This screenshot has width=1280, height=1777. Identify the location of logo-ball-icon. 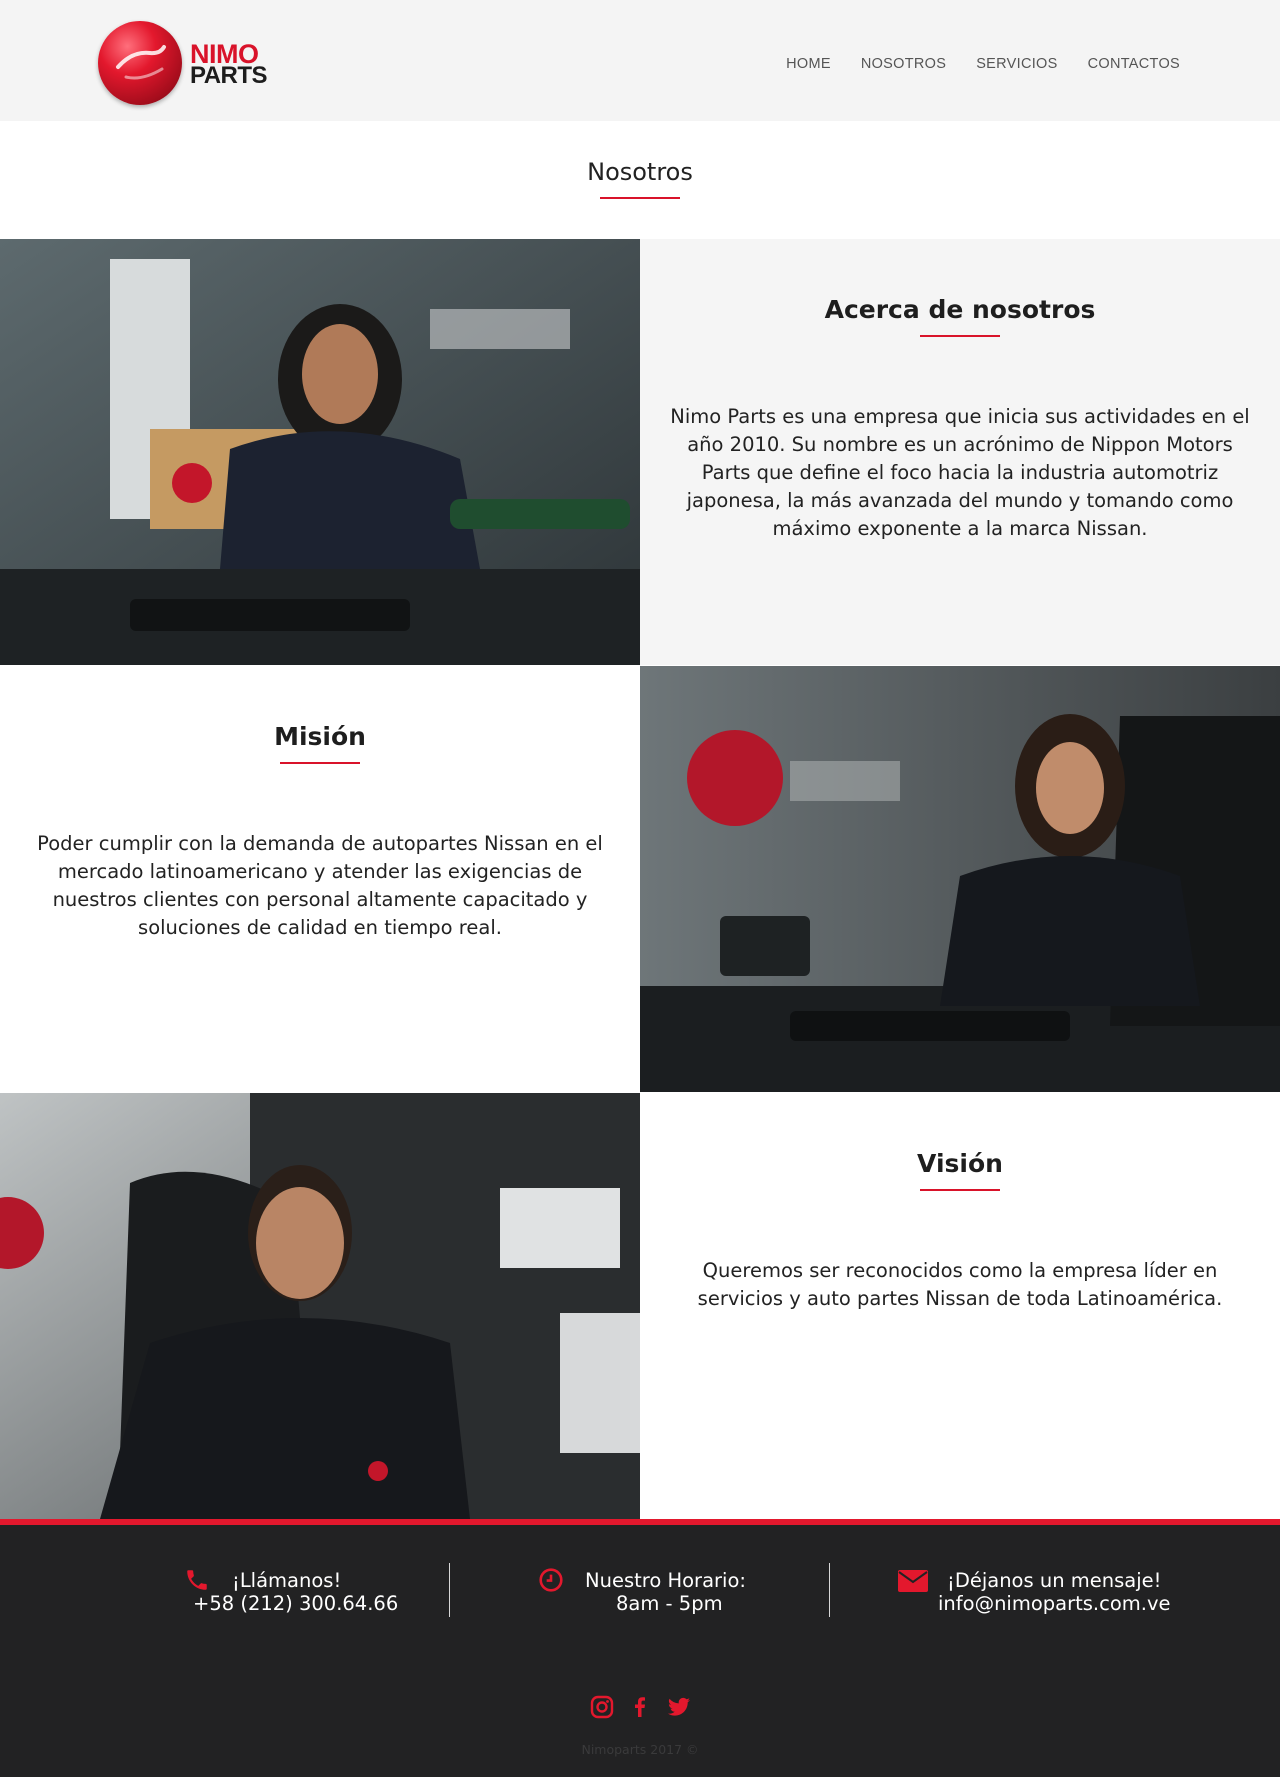
(140, 63).